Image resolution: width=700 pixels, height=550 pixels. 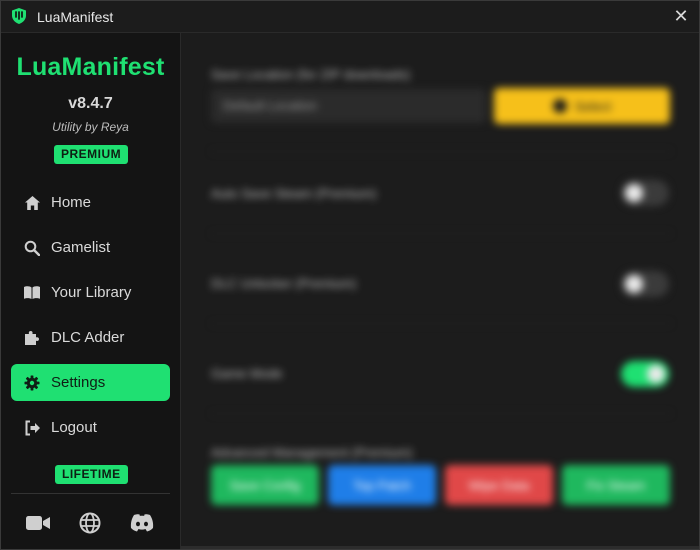 What do you see at coordinates (90, 127) in the screenshot?
I see `author-byline: Utility by Reya` at bounding box center [90, 127].